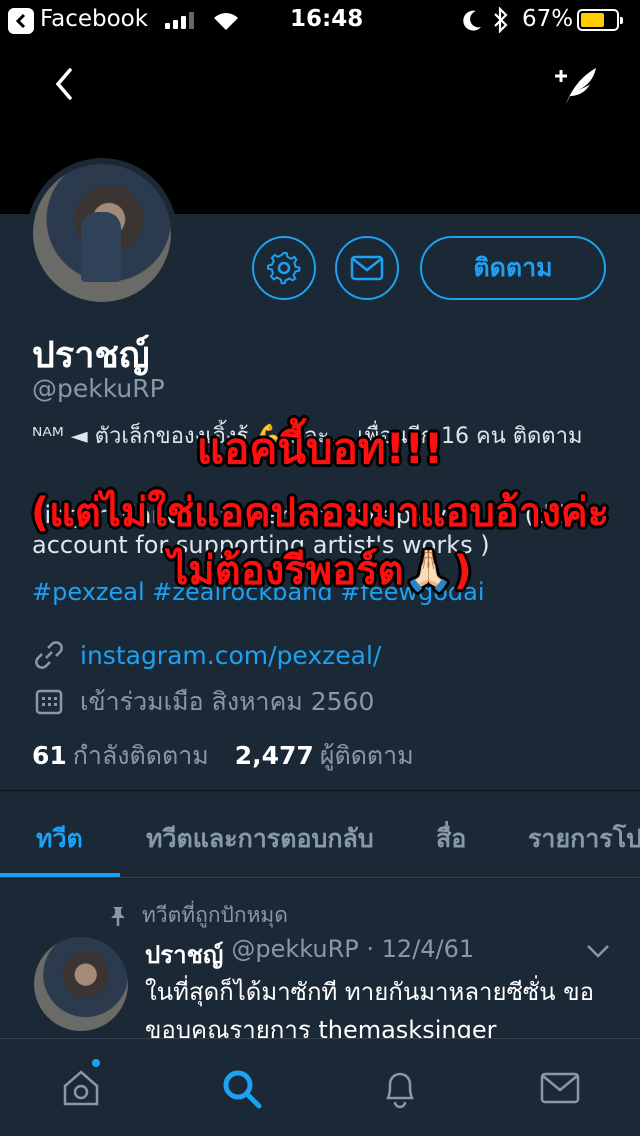  What do you see at coordinates (60, 875) in the screenshot?
I see `active-tab-indicator` at bounding box center [60, 875].